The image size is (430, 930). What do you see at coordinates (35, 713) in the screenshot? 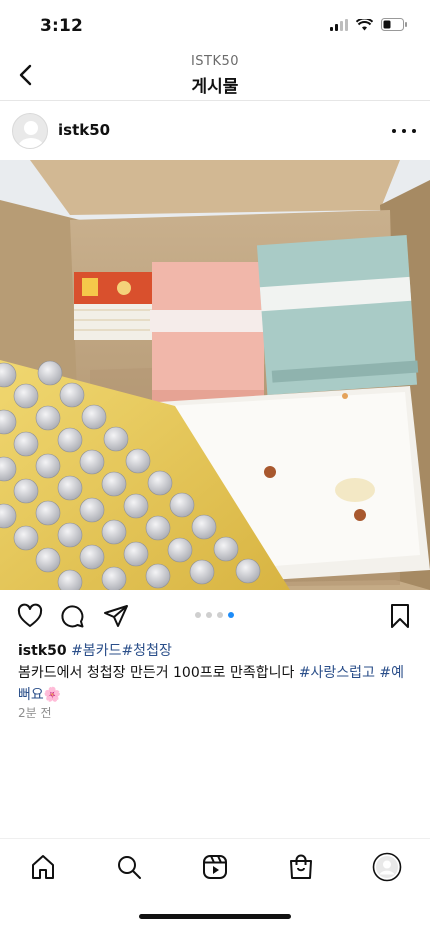
I see `post-timestamp: 2분 전` at bounding box center [35, 713].